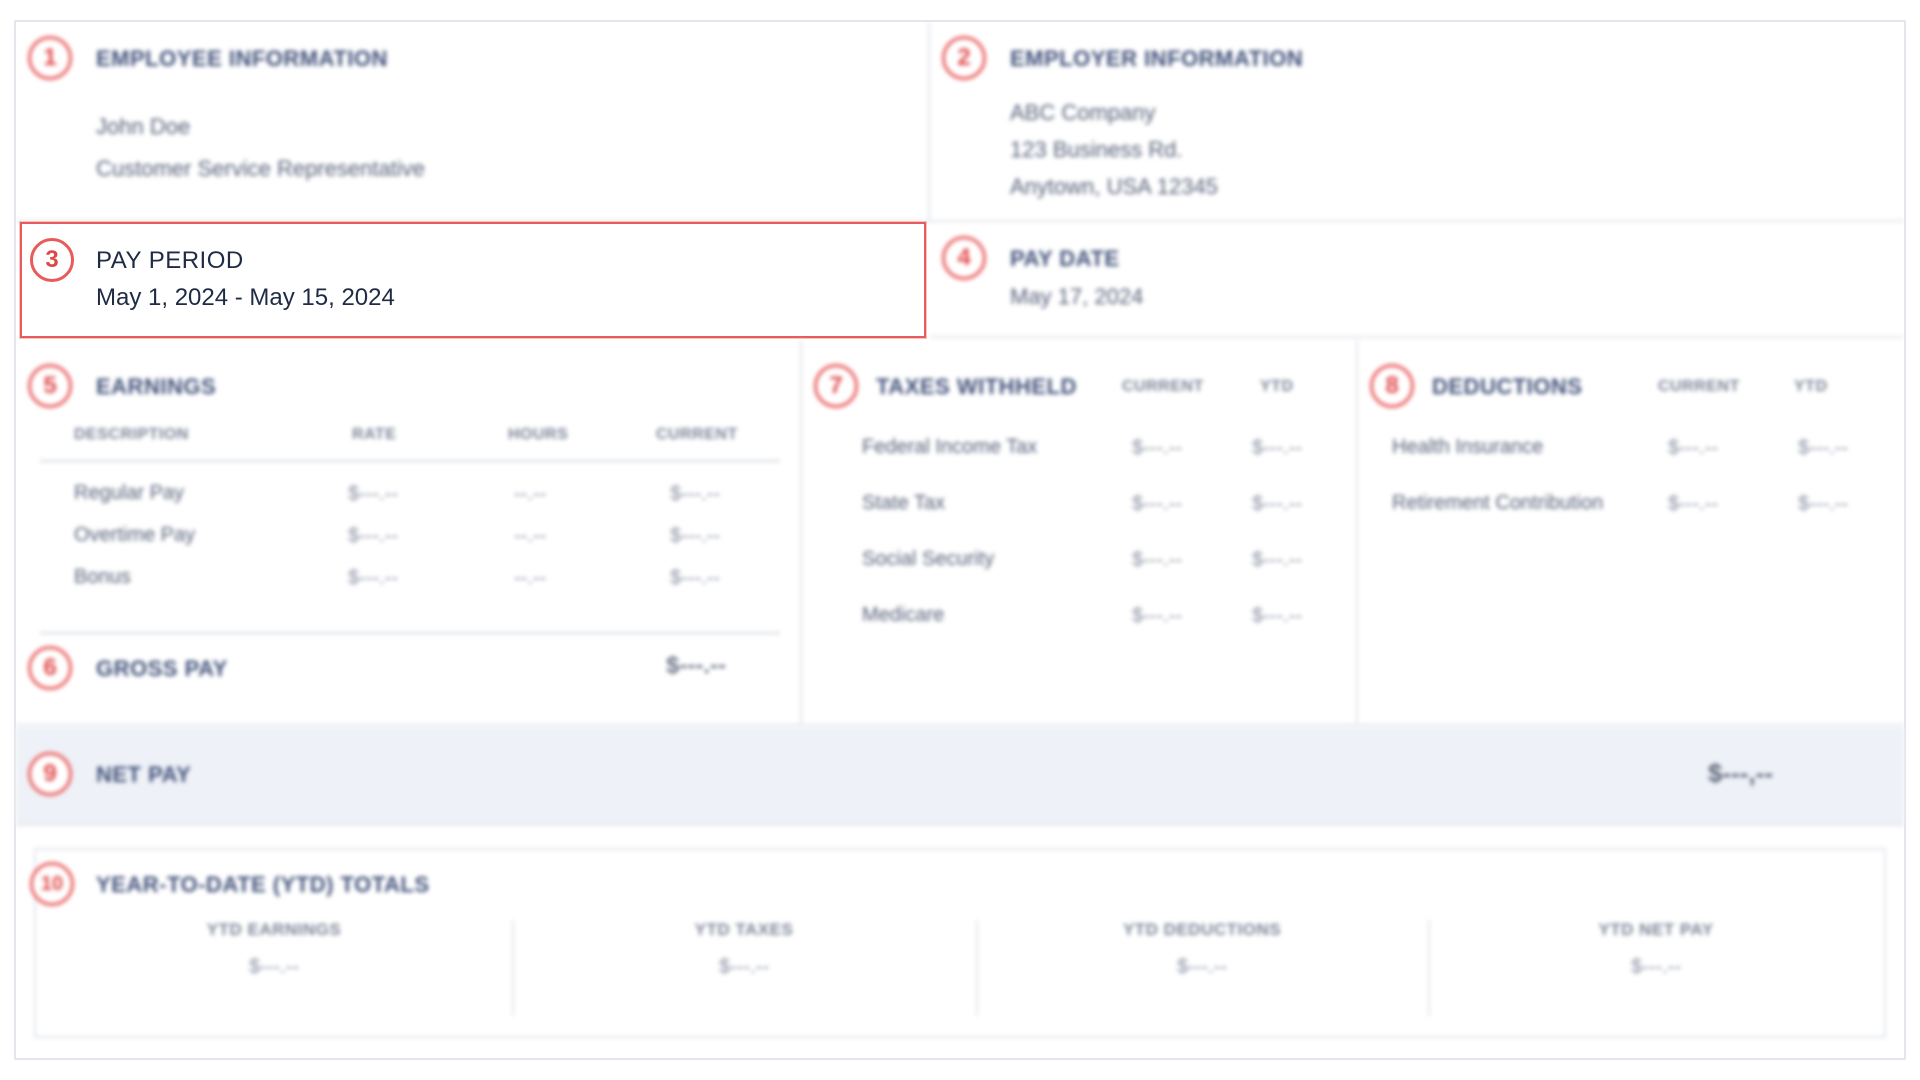  I want to click on section-number-badge: 4, so click(964, 258).